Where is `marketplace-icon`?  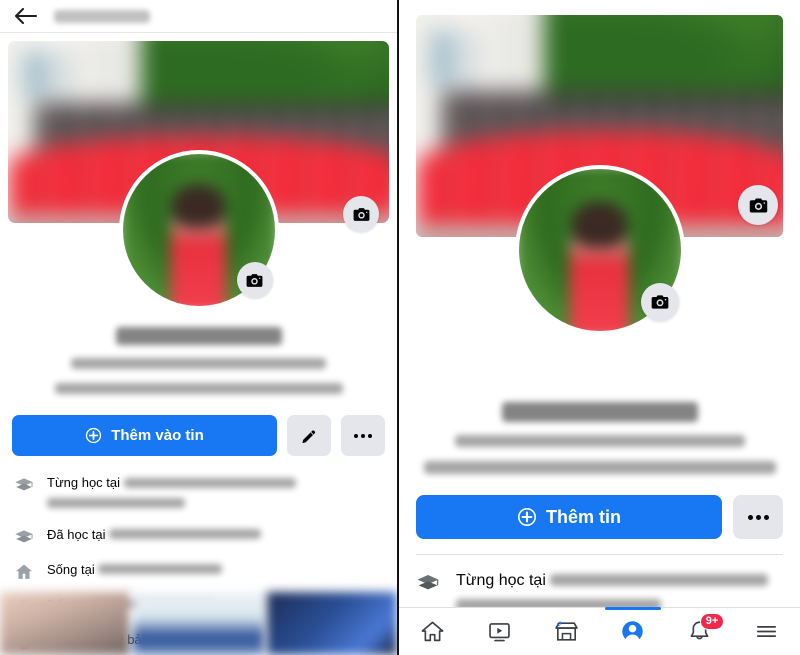
marketplace-icon is located at coordinates (566, 631).